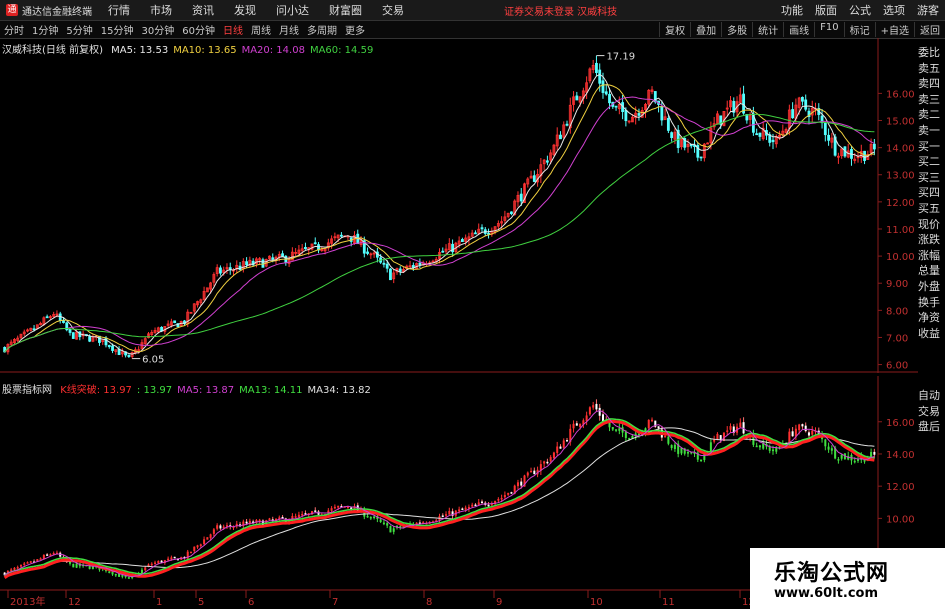 The image size is (945, 609). I want to click on side-tab-8: 买三, so click(931, 178).